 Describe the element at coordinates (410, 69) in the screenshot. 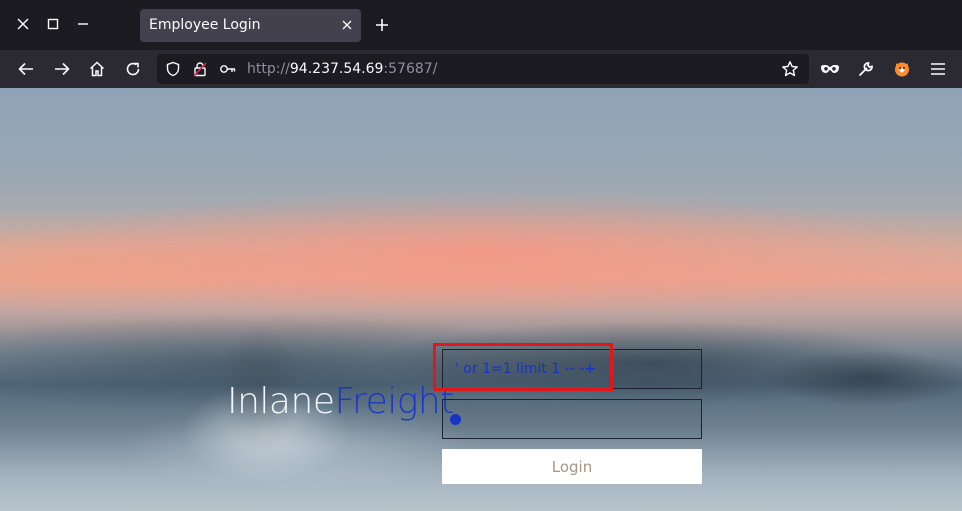

I see `url-port: :57687/` at that location.